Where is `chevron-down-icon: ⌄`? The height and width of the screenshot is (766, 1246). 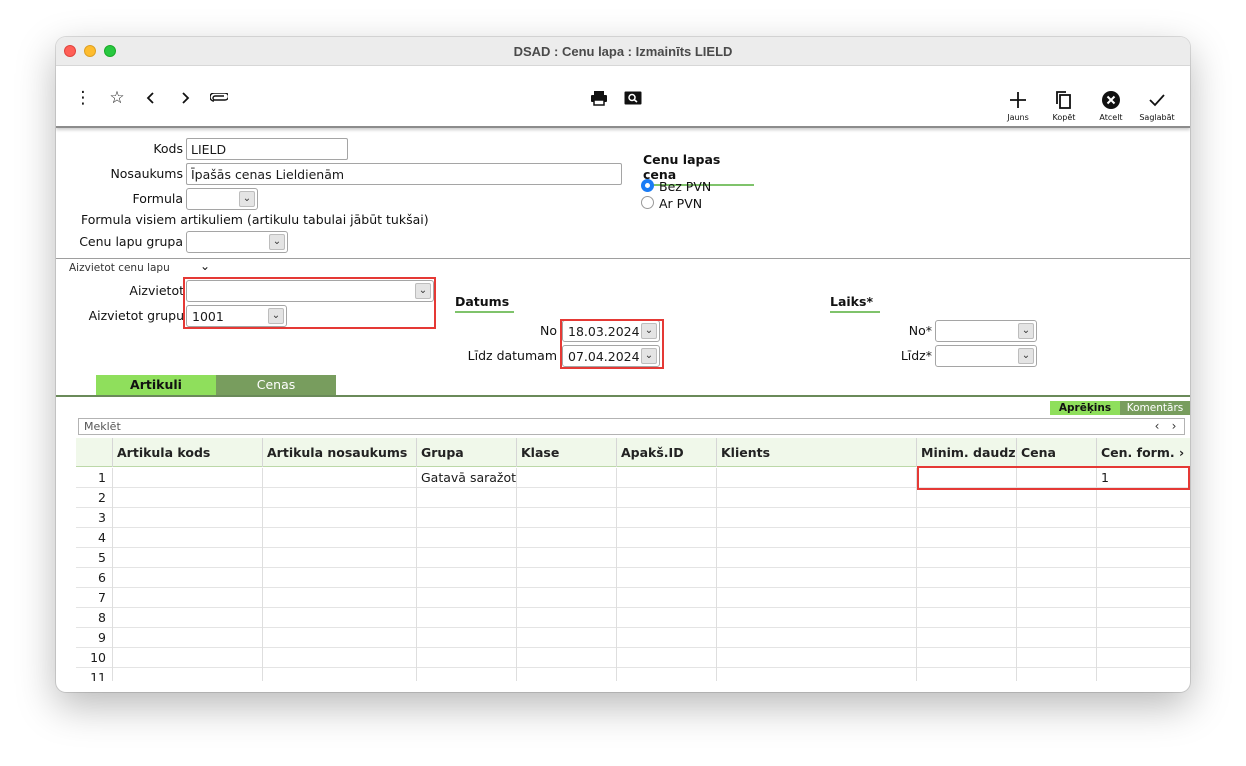
chevron-down-icon: ⌄ is located at coordinates (205, 266).